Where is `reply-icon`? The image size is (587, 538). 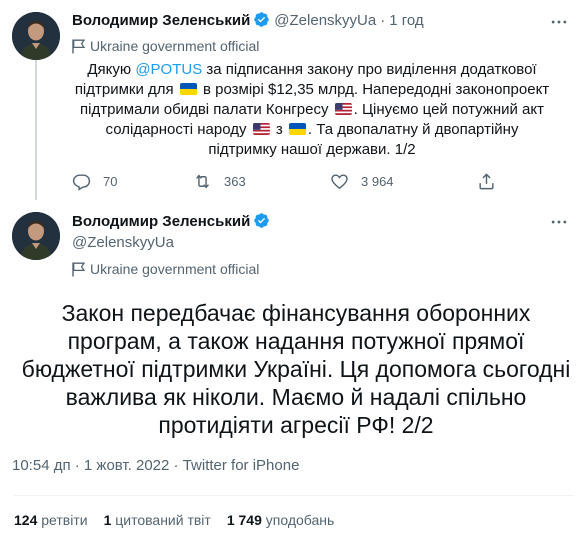 reply-icon is located at coordinates (81, 182).